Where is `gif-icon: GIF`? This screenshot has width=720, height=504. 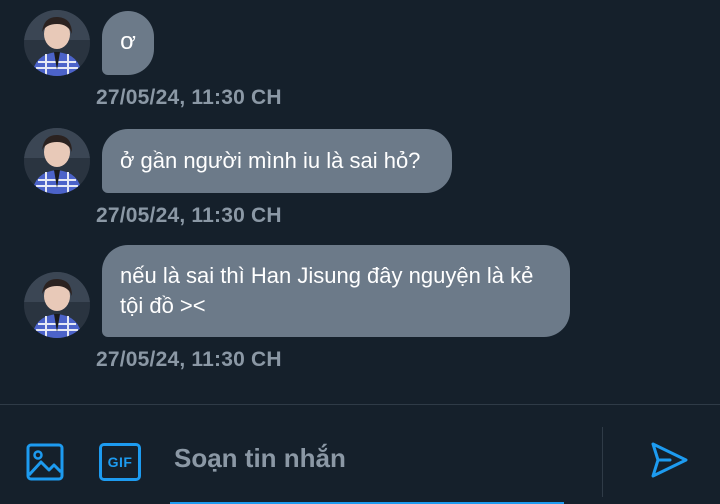 gif-icon: GIF is located at coordinates (120, 462).